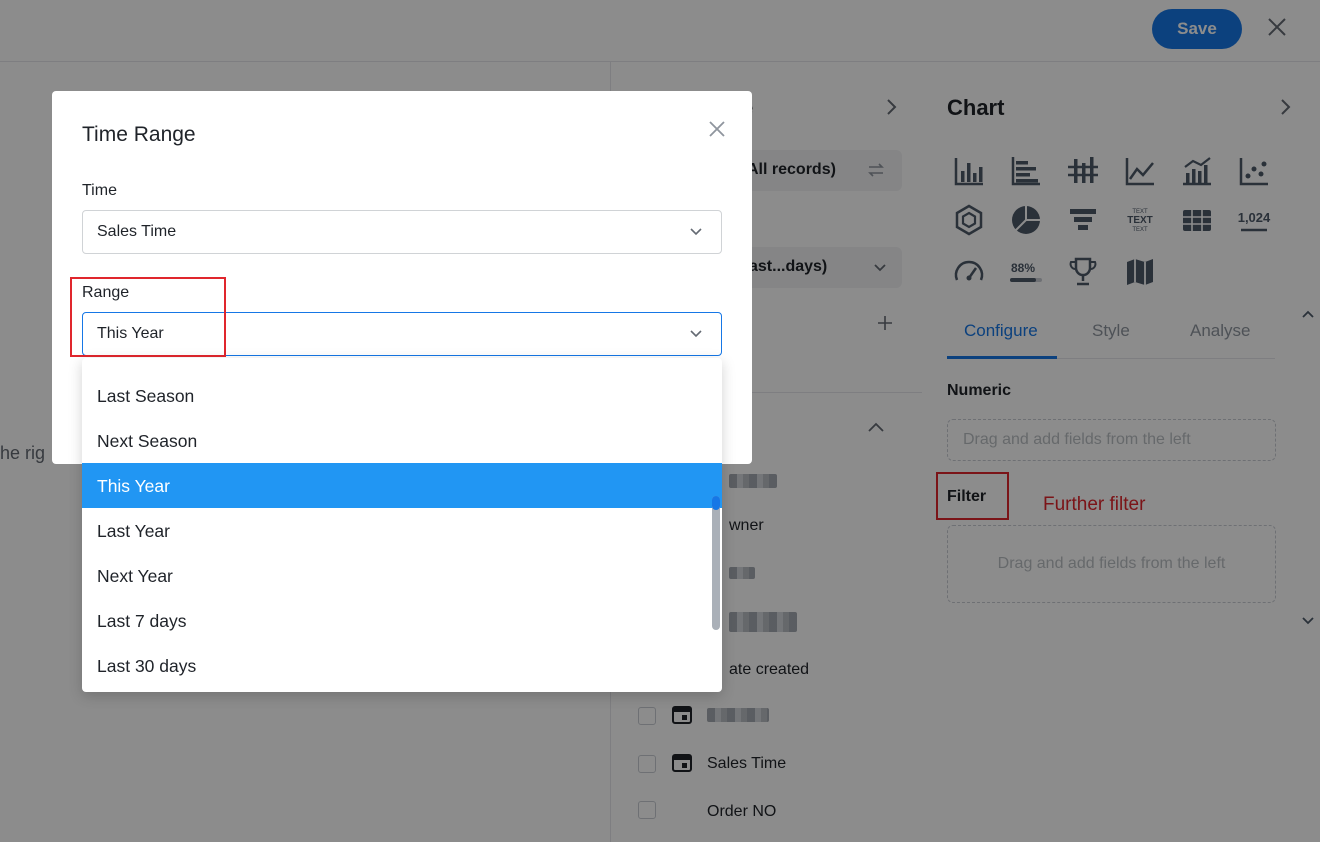 The width and height of the screenshot is (1320, 842). What do you see at coordinates (402, 620) in the screenshot?
I see `dropdown-option-last-7-days: Last 7 days` at bounding box center [402, 620].